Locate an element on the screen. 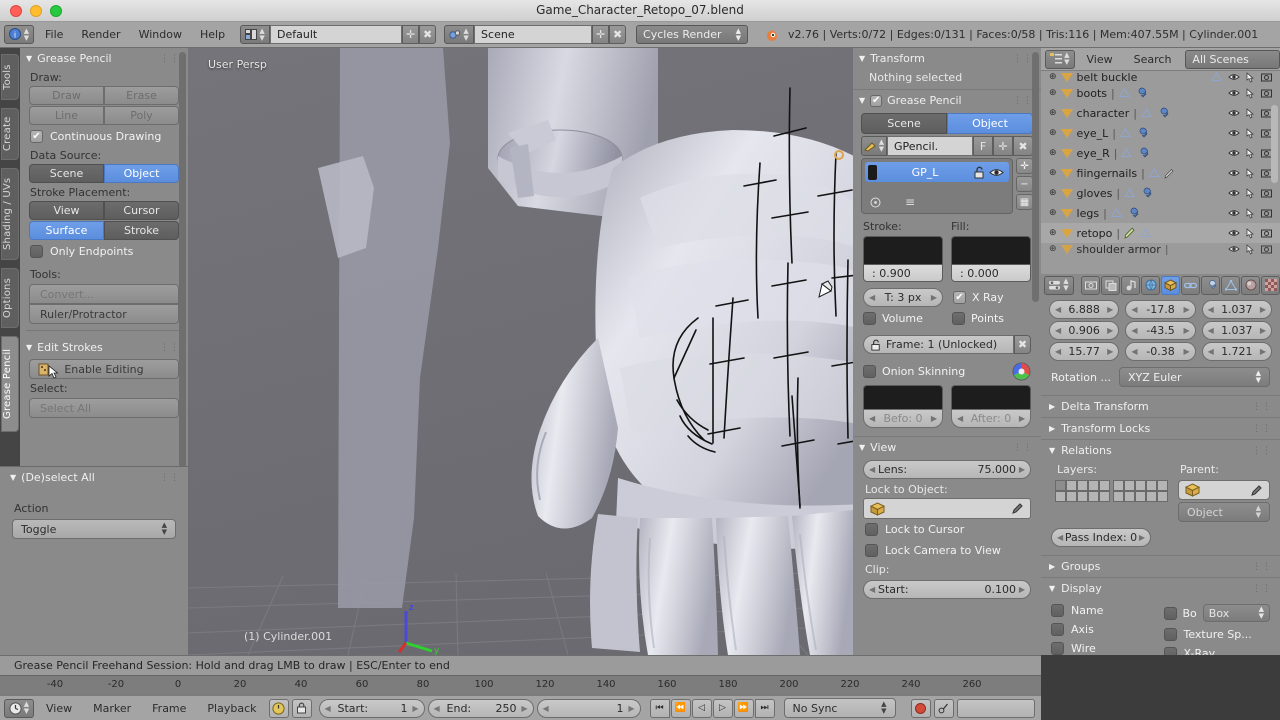  start-frame-field: ◀ Start: 1 ▶ is located at coordinates (371, 708).